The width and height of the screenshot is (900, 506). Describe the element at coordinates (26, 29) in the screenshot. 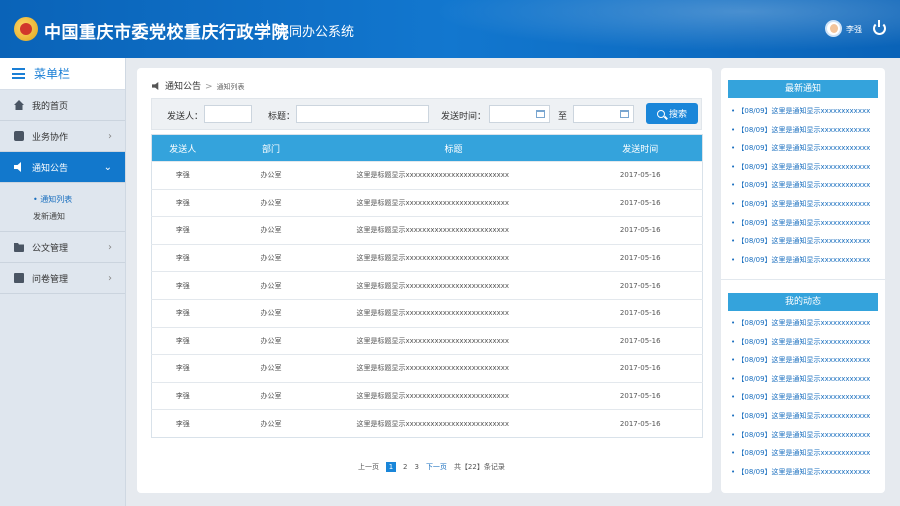

I see `party-emblem-icon` at that location.